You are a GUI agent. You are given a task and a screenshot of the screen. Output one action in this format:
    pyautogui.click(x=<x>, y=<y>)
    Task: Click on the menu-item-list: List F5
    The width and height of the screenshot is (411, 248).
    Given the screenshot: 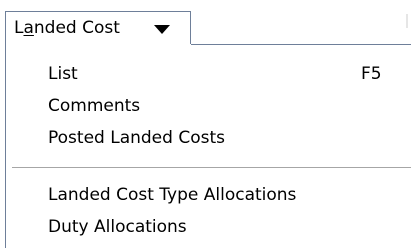 What is the action you would take?
    pyautogui.click(x=209, y=74)
    